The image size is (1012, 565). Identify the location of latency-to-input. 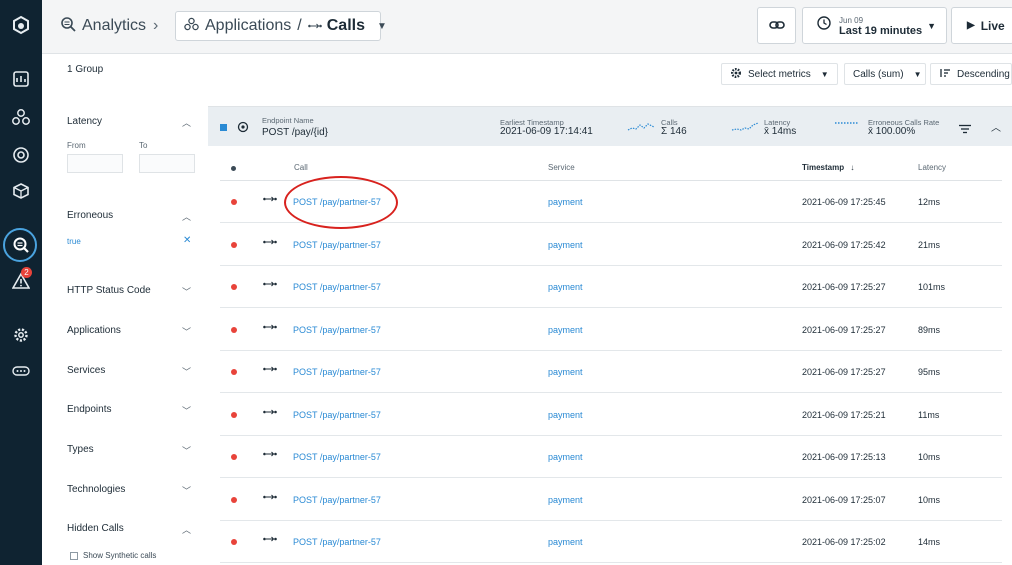
(167, 163).